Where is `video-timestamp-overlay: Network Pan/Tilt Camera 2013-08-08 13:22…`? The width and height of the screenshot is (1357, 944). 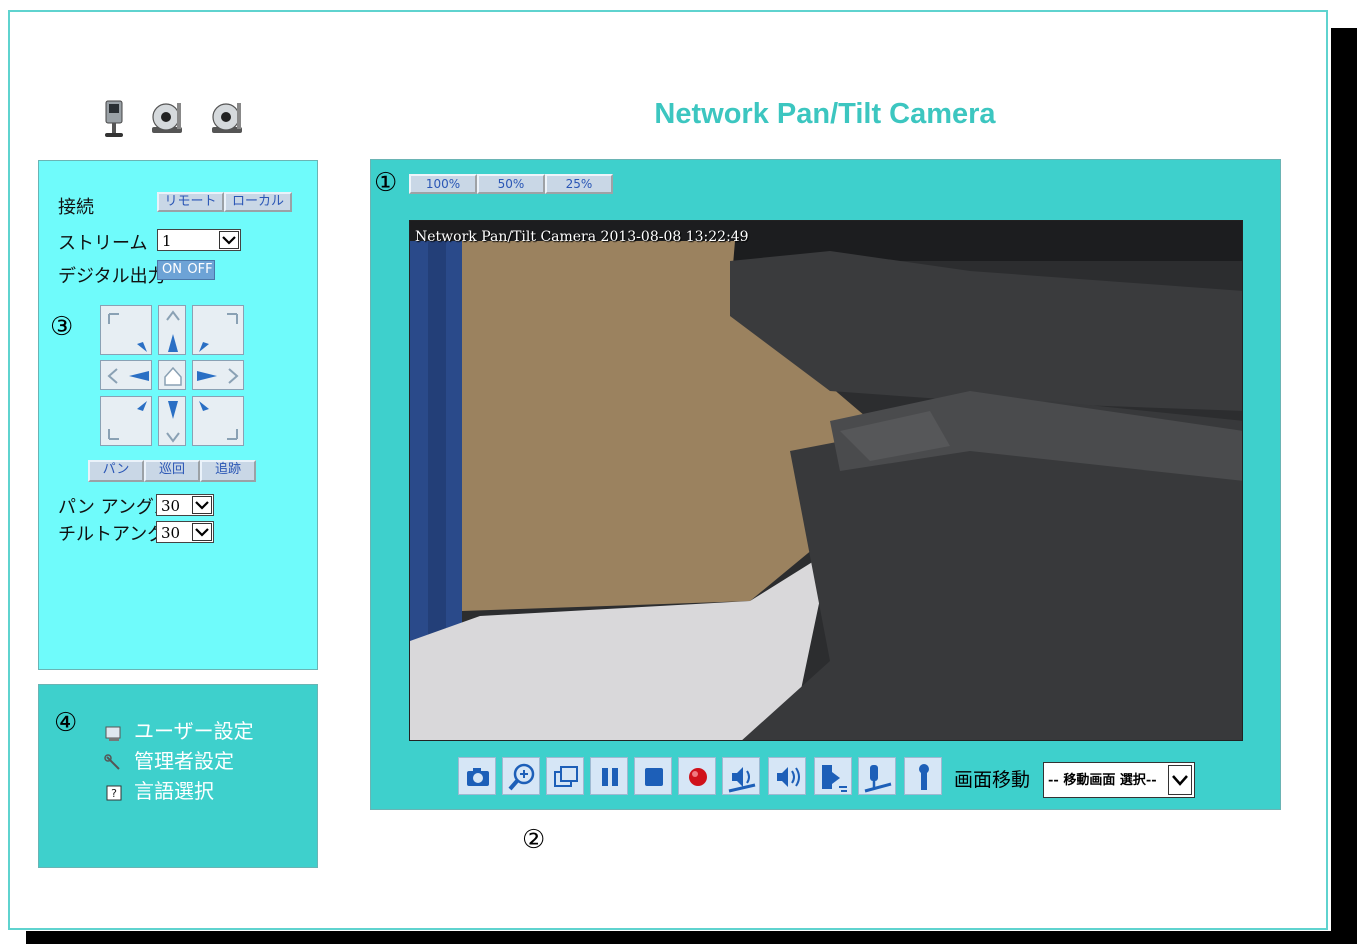 video-timestamp-overlay: Network Pan/Tilt Camera 2013-08-08 13:22… is located at coordinates (582, 237).